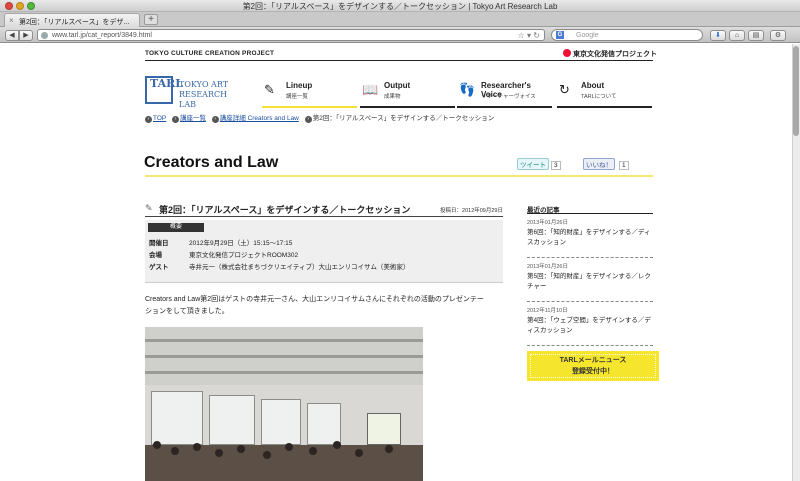 The image size is (800, 481). I want to click on nav-researchers-voice: 👣 Researcher's Voice リサーチャーヴォイス, so click(504, 94).